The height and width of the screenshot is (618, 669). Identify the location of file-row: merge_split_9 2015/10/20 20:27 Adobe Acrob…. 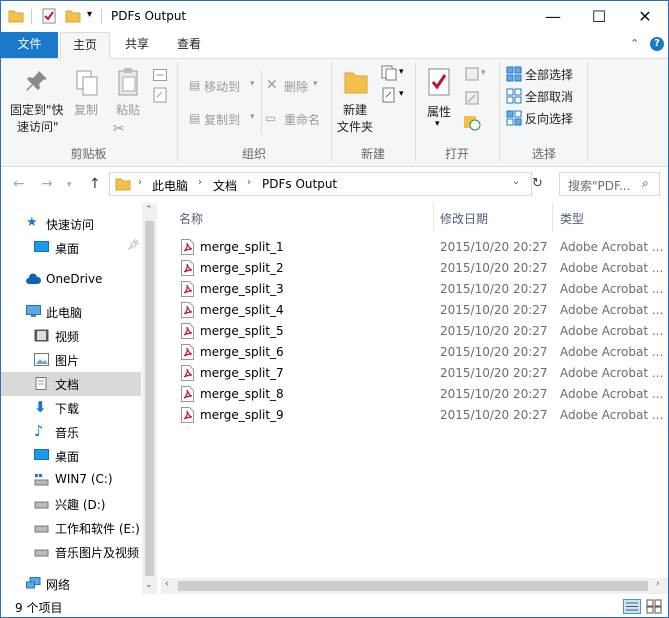
(414, 415).